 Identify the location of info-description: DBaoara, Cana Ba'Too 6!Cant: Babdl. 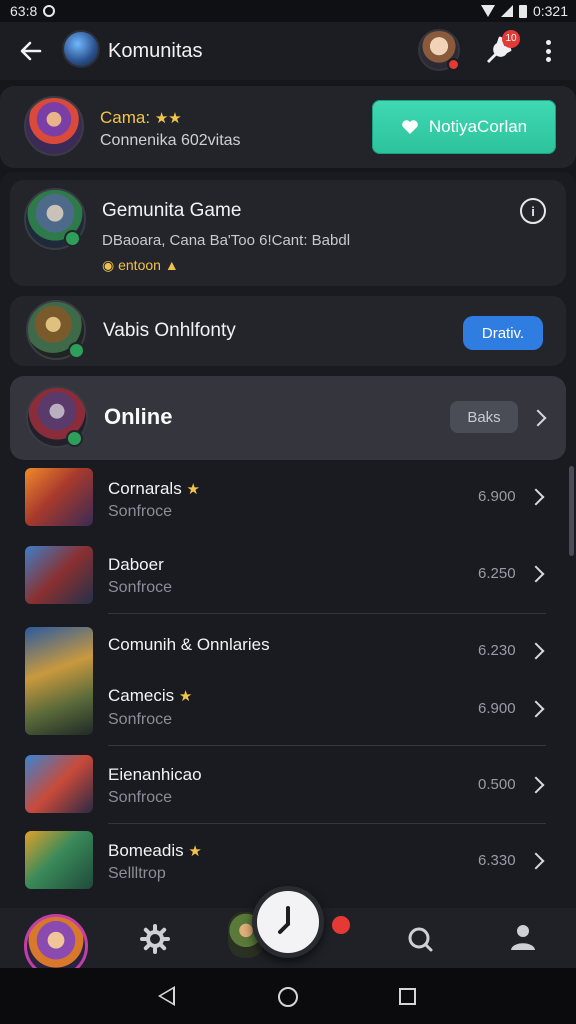
(226, 240).